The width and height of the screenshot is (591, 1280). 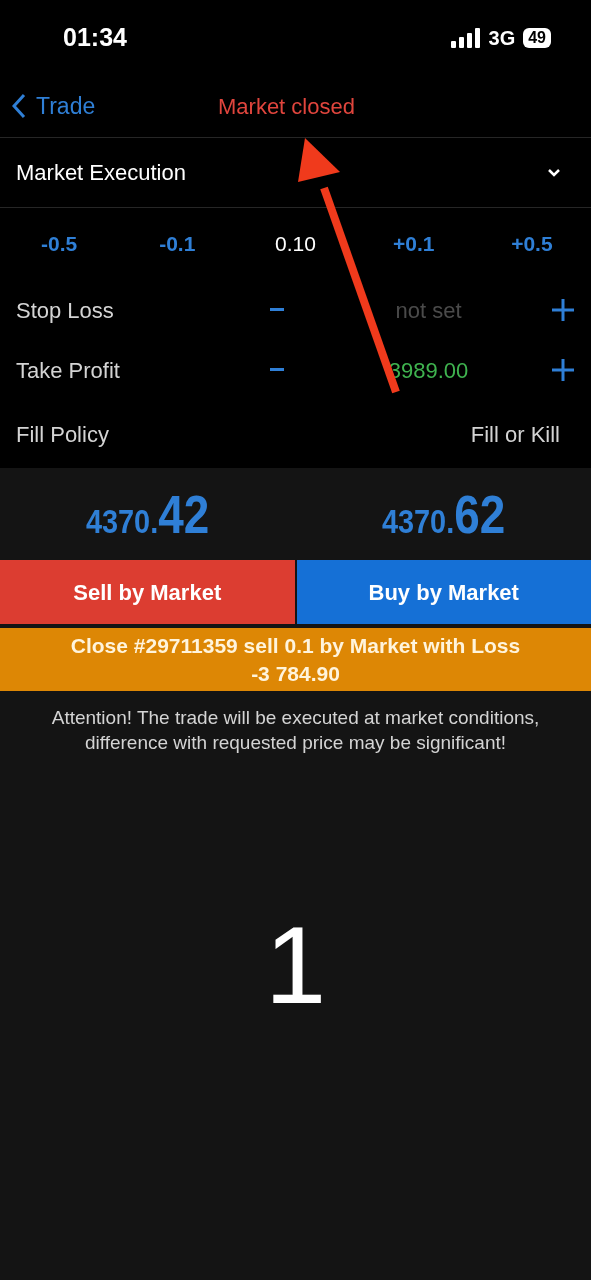 I want to click on fill-policy-value: Fill or Kill, so click(x=515, y=434).